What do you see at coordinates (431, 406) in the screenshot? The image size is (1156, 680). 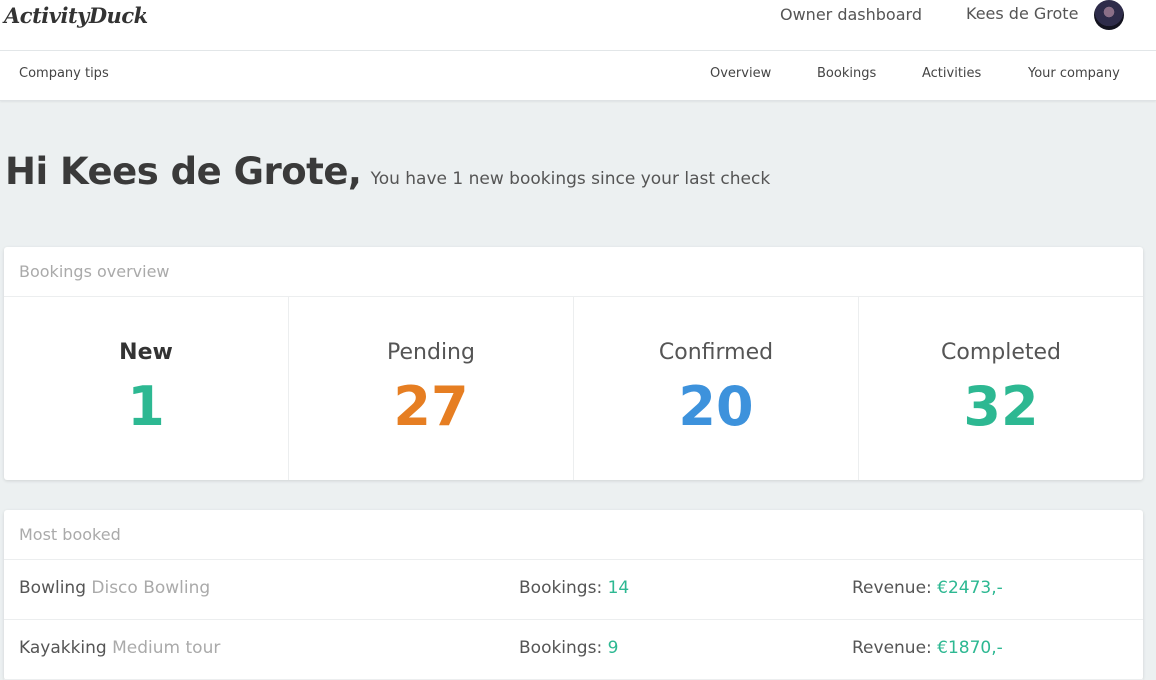 I see `stat-value: 27` at bounding box center [431, 406].